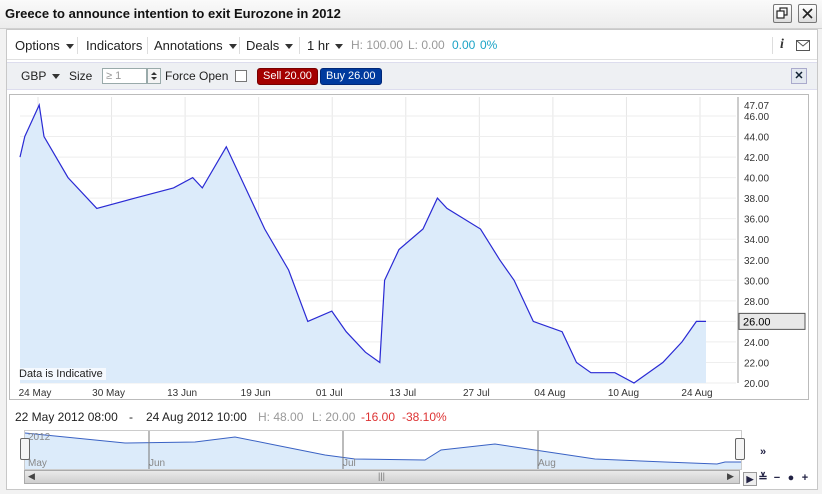  What do you see at coordinates (61, 374) in the screenshot?
I see `indicative-watermark: Data is Indicative` at bounding box center [61, 374].